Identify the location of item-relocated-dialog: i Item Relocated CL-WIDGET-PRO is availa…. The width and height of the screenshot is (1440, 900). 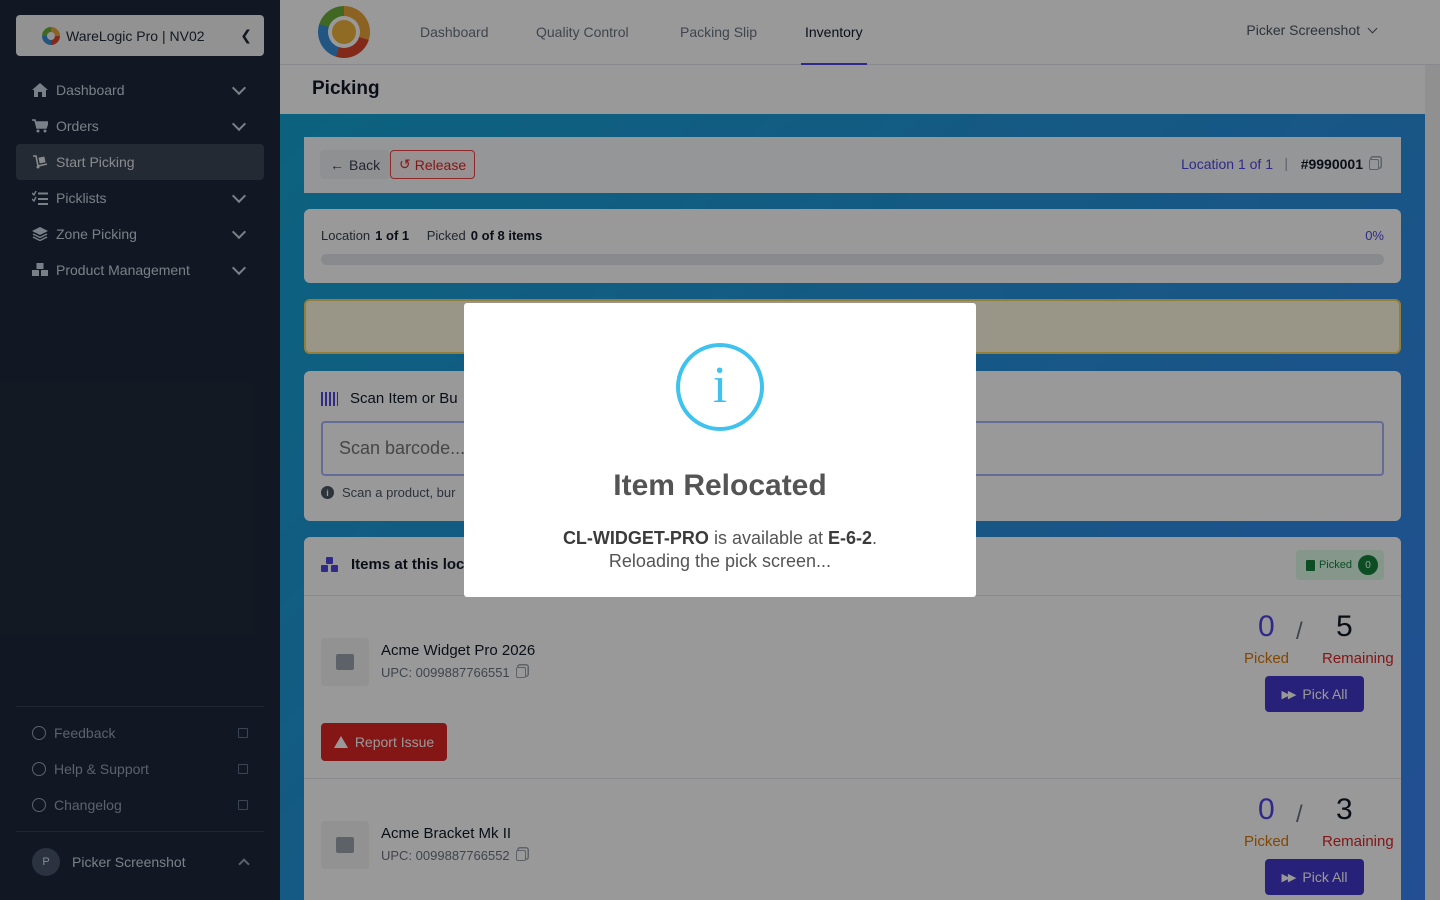
(720, 450).